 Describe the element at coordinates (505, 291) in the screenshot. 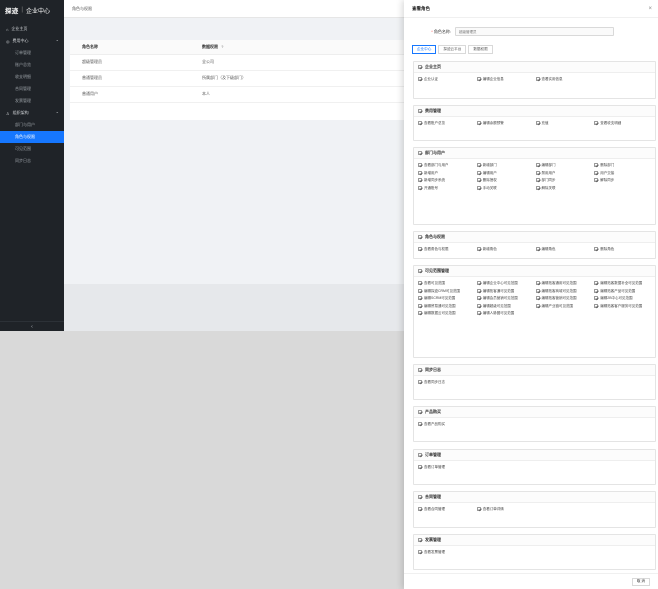

I see `permission-item: 编辑拓客通可见范围` at that location.